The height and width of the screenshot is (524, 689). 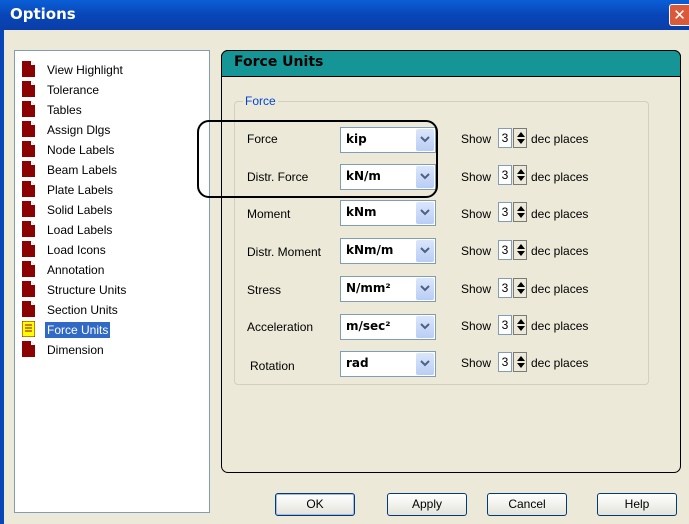 What do you see at coordinates (368, 288) in the screenshot?
I see `combo-value: N/mm²` at bounding box center [368, 288].